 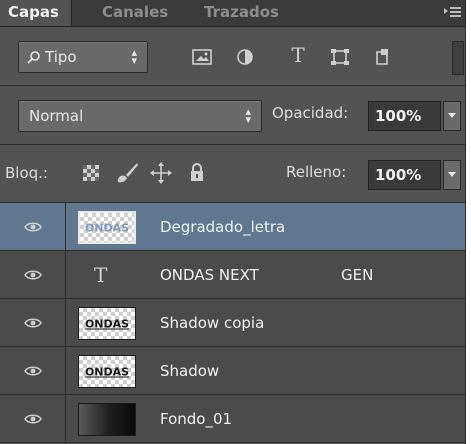 What do you see at coordinates (232, 371) in the screenshot?
I see `layer-row-shadow: ONDAS Shadow` at bounding box center [232, 371].